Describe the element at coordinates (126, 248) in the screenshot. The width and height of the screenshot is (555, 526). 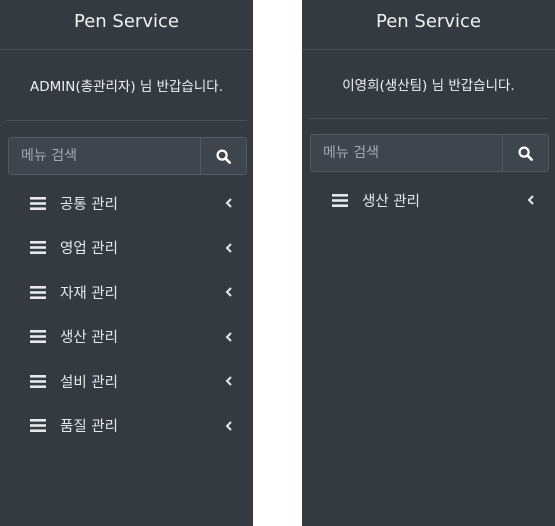
I see `sidebar-item-sales: 영업 관리` at that location.